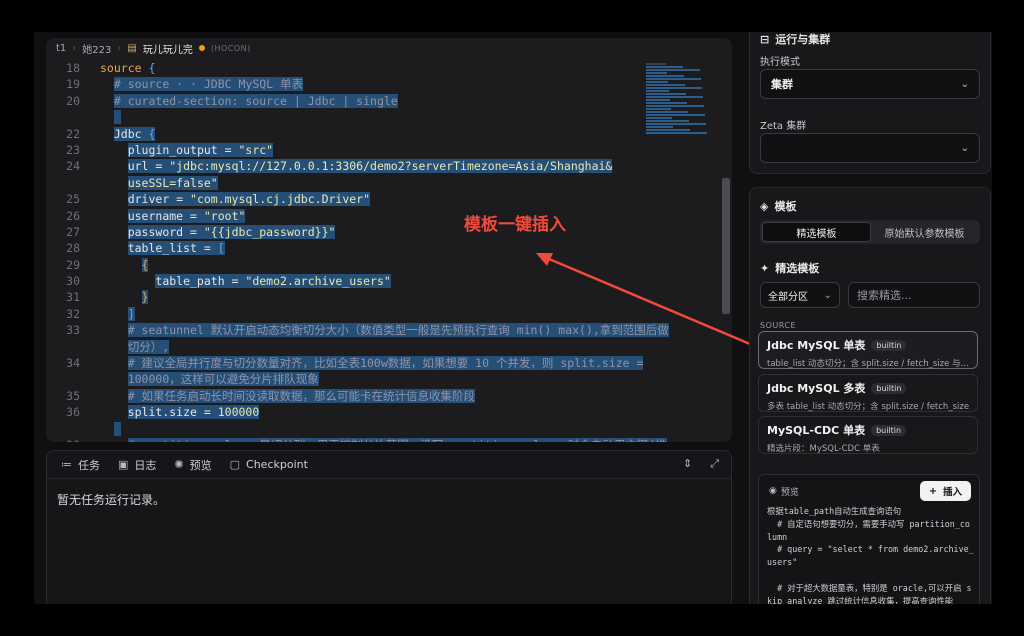 The height and width of the screenshot is (636, 1024). I want to click on code-token: "src", so click(256, 149).